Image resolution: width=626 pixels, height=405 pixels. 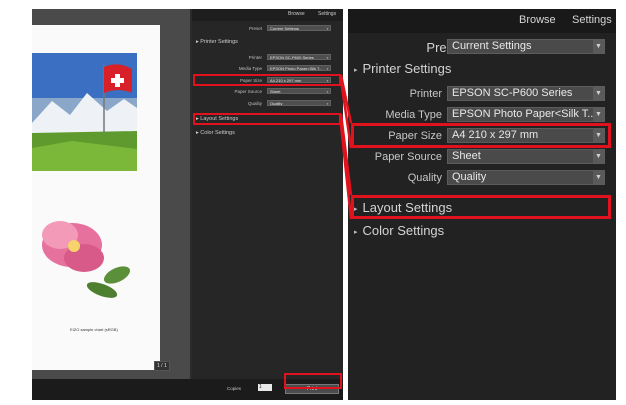 I want to click on pink-flower-photo, so click(x=86, y=259).